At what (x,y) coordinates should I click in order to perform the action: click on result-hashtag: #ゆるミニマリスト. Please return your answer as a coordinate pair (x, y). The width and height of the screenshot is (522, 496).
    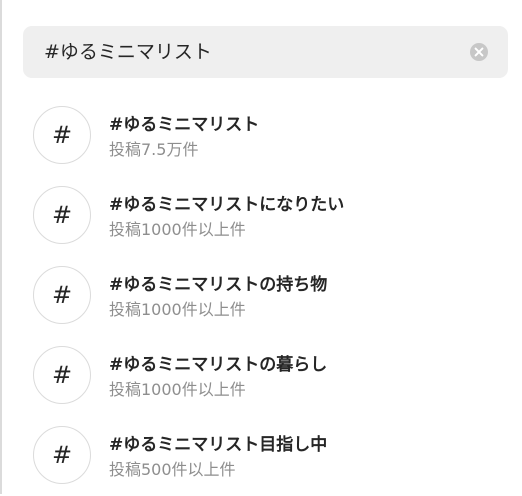
    Looking at the image, I should click on (184, 125).